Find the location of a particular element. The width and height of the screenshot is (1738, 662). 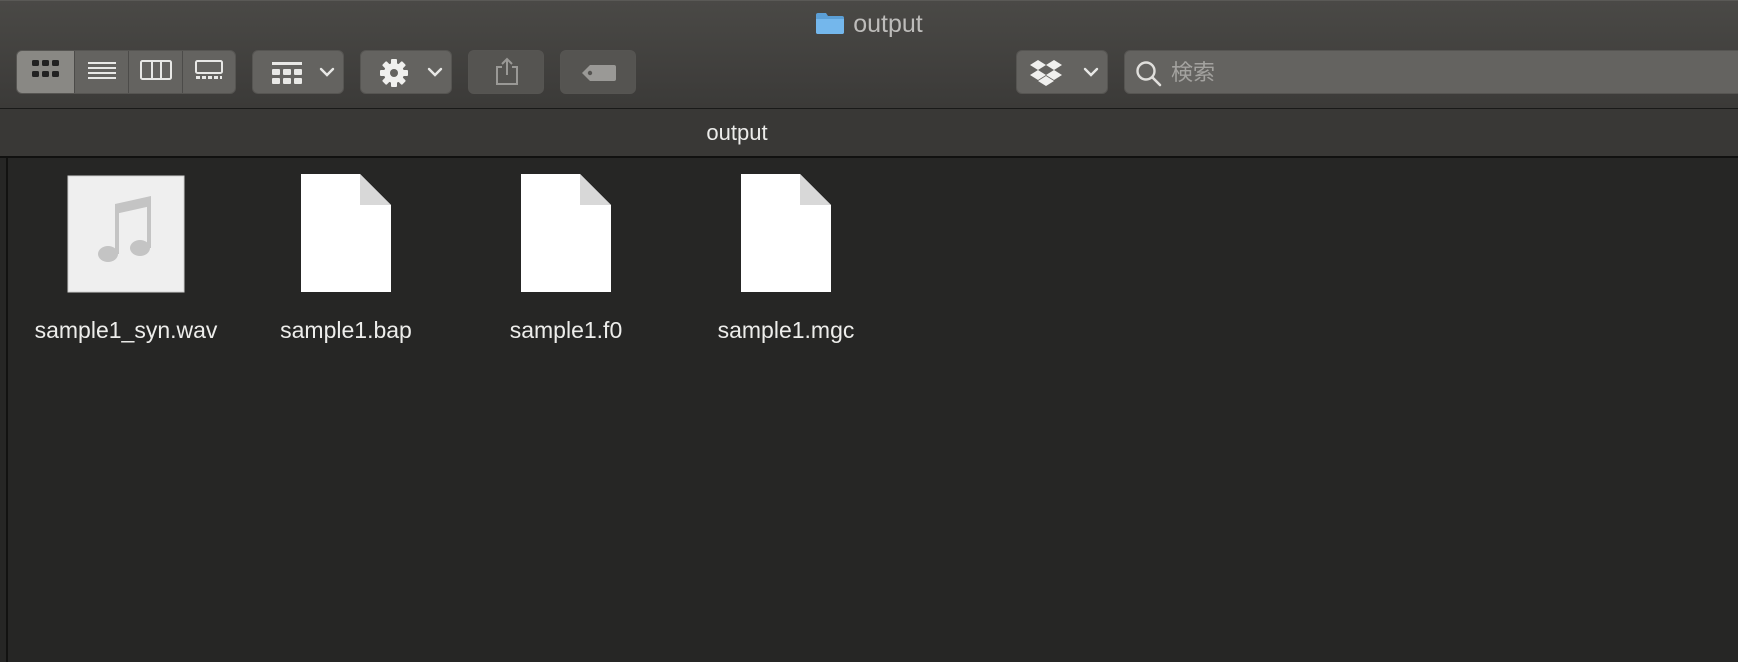

audio-file-icon is located at coordinates (126, 235).